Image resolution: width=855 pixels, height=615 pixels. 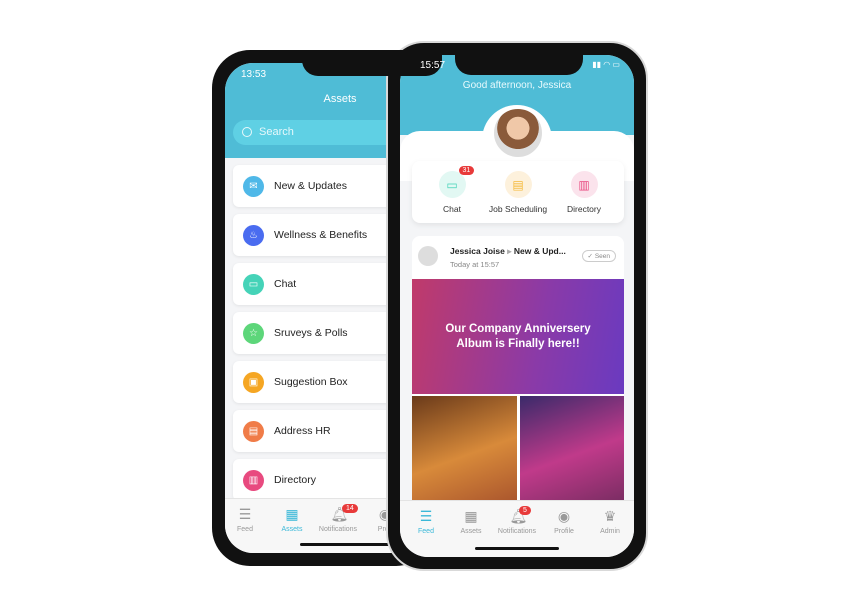 What do you see at coordinates (477, 251) in the screenshot?
I see `post-author: Jessica Joise` at bounding box center [477, 251].